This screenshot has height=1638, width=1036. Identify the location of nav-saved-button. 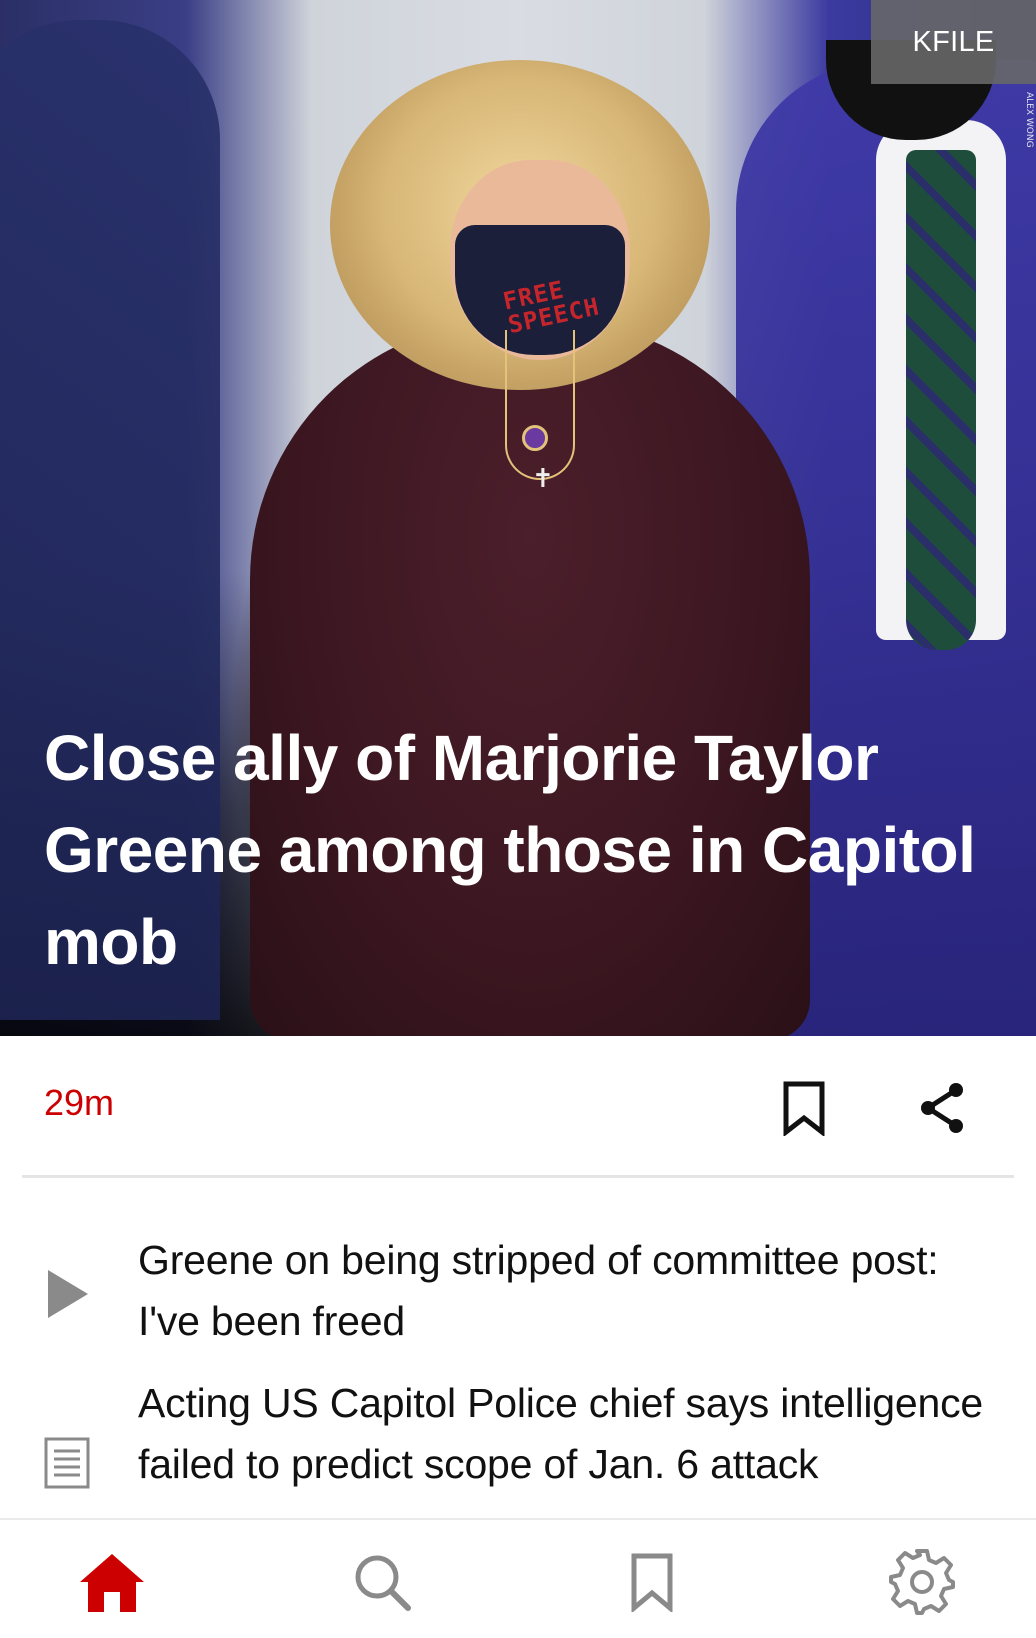
(652, 1582).